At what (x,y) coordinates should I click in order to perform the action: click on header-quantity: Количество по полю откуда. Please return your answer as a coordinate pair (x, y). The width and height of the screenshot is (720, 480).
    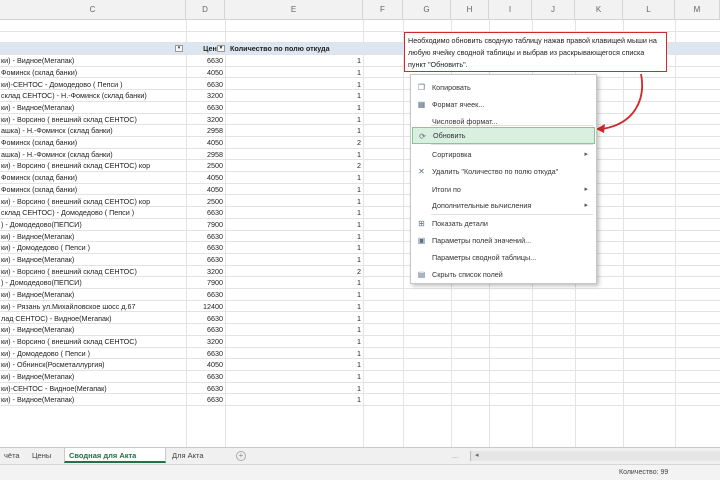
    Looking at the image, I should click on (294, 48).